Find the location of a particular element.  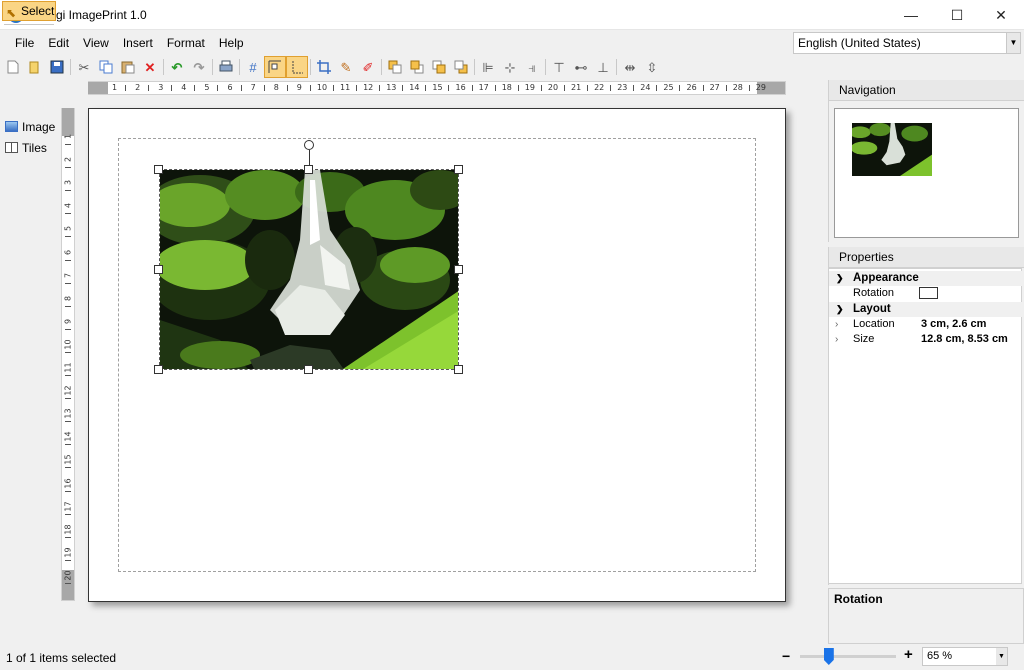

ruler-tick-label: 13 is located at coordinates (391, 87).